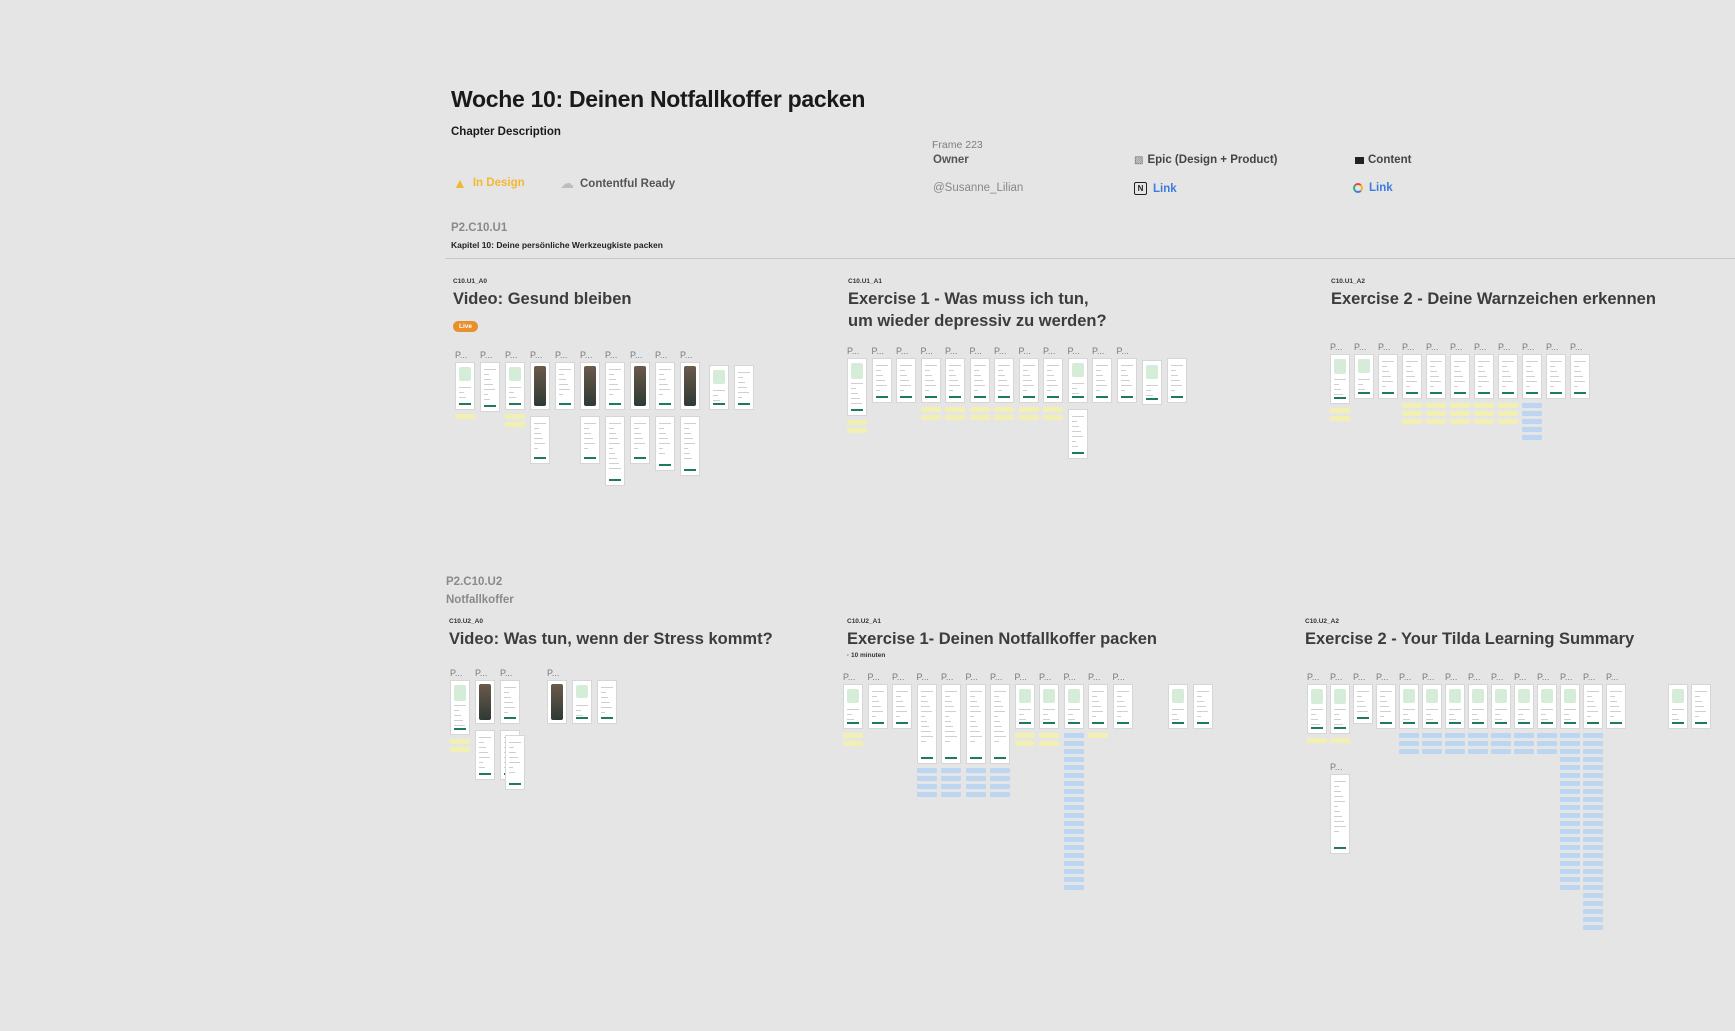 The image size is (1735, 1031). Describe the element at coordinates (1155, 188) in the screenshot. I see `epic-link: N Link` at that location.